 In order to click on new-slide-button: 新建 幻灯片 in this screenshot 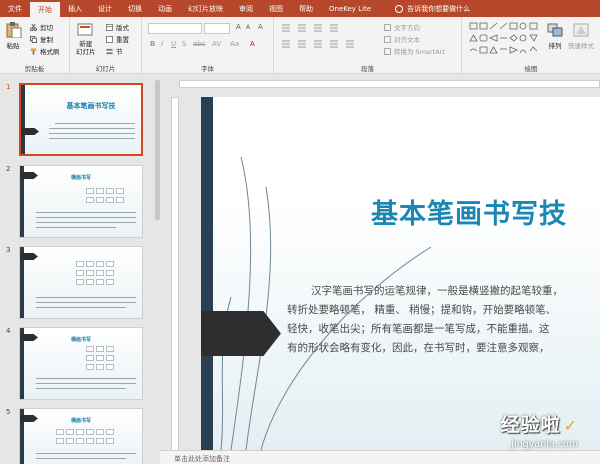, I will do `click(86, 39)`.